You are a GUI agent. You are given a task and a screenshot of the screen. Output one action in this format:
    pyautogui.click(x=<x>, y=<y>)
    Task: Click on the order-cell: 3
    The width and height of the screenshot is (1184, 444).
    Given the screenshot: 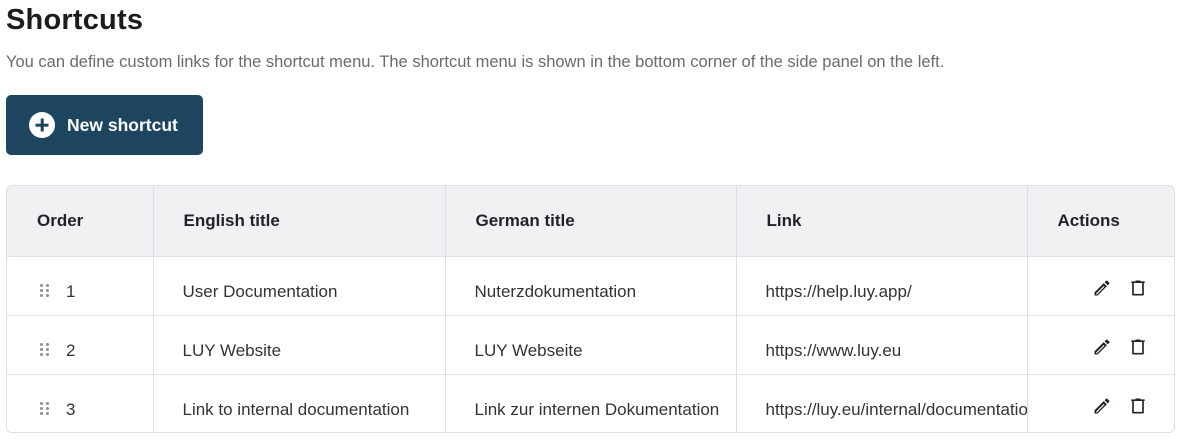 What is the action you would take?
    pyautogui.click(x=80, y=403)
    